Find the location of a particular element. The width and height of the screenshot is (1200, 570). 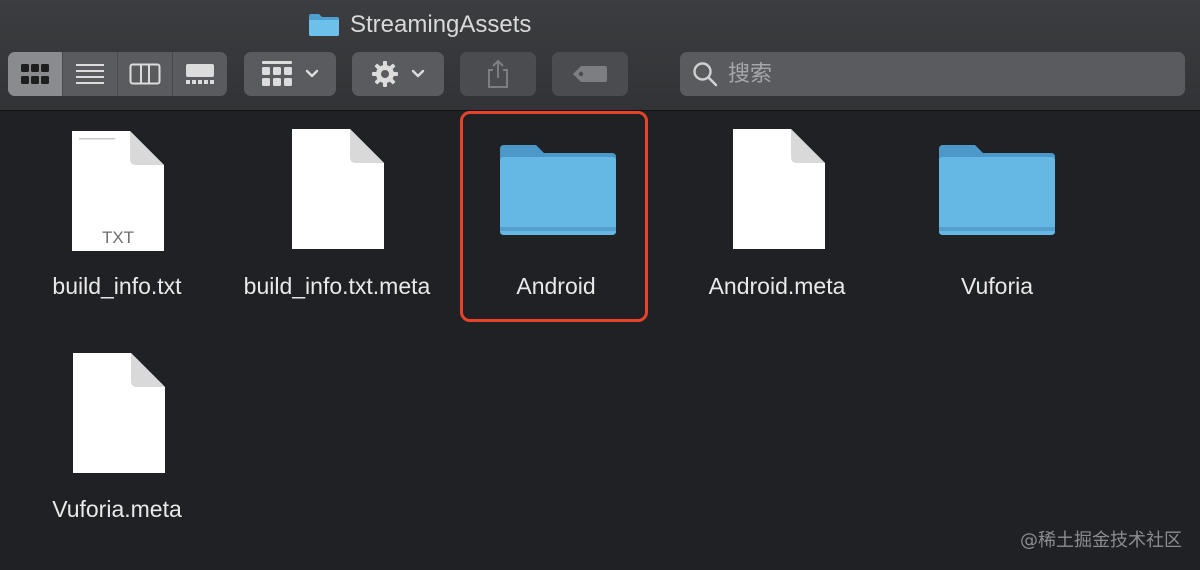

list-view-button is located at coordinates (90, 74).